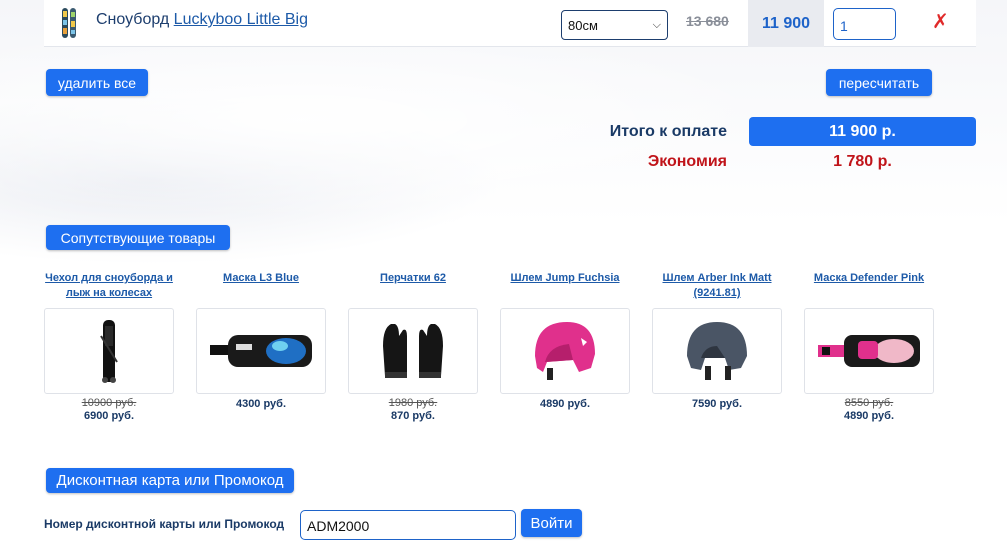  Describe the element at coordinates (138, 237) in the screenshot. I see `related-products-heading: Сопутствующие товары` at that location.